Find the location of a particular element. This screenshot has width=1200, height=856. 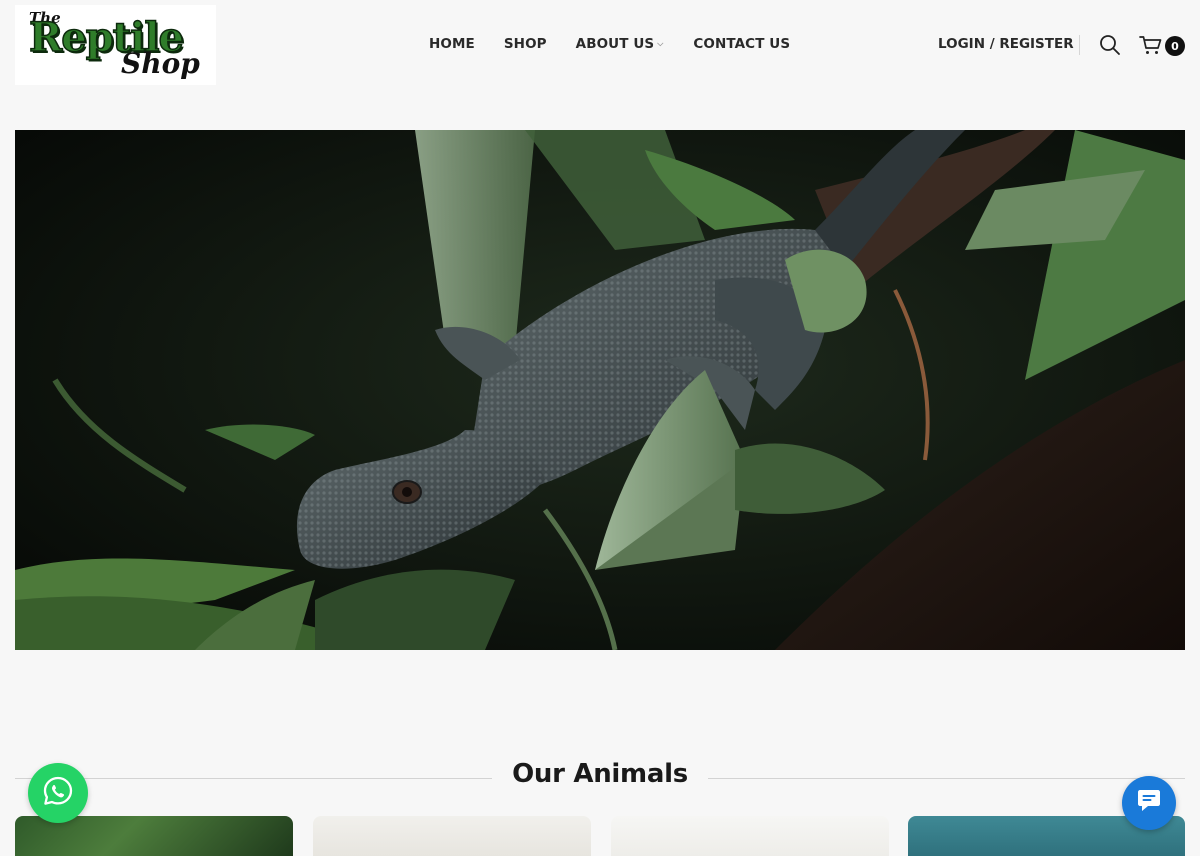

chat-icon is located at coordinates (1149, 803).